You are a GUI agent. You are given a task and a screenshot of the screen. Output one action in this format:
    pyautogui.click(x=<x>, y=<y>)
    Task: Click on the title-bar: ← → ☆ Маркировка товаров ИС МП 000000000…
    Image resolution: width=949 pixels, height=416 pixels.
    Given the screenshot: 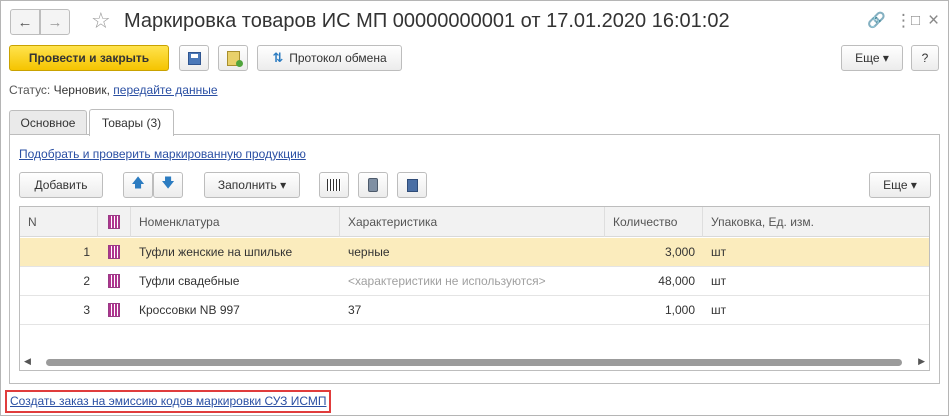 What is the action you would take?
    pyautogui.click(x=474, y=21)
    